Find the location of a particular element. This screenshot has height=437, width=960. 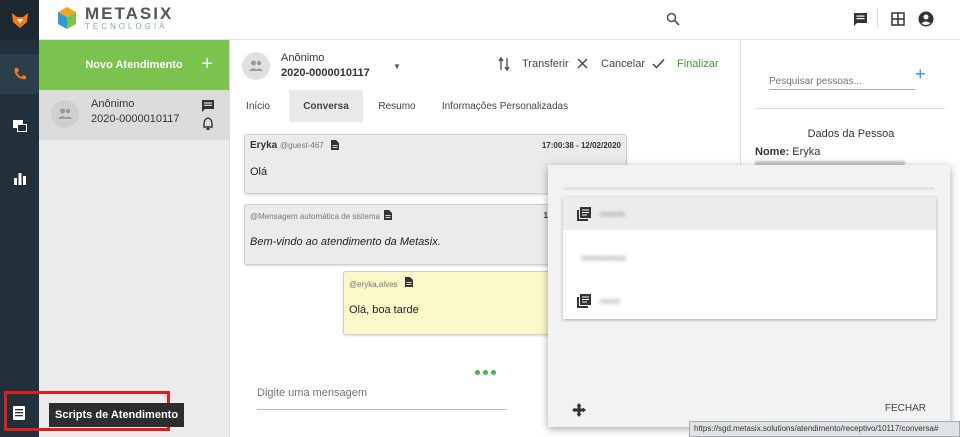

conversation-id: 2020-0000010117 is located at coordinates (325, 73).